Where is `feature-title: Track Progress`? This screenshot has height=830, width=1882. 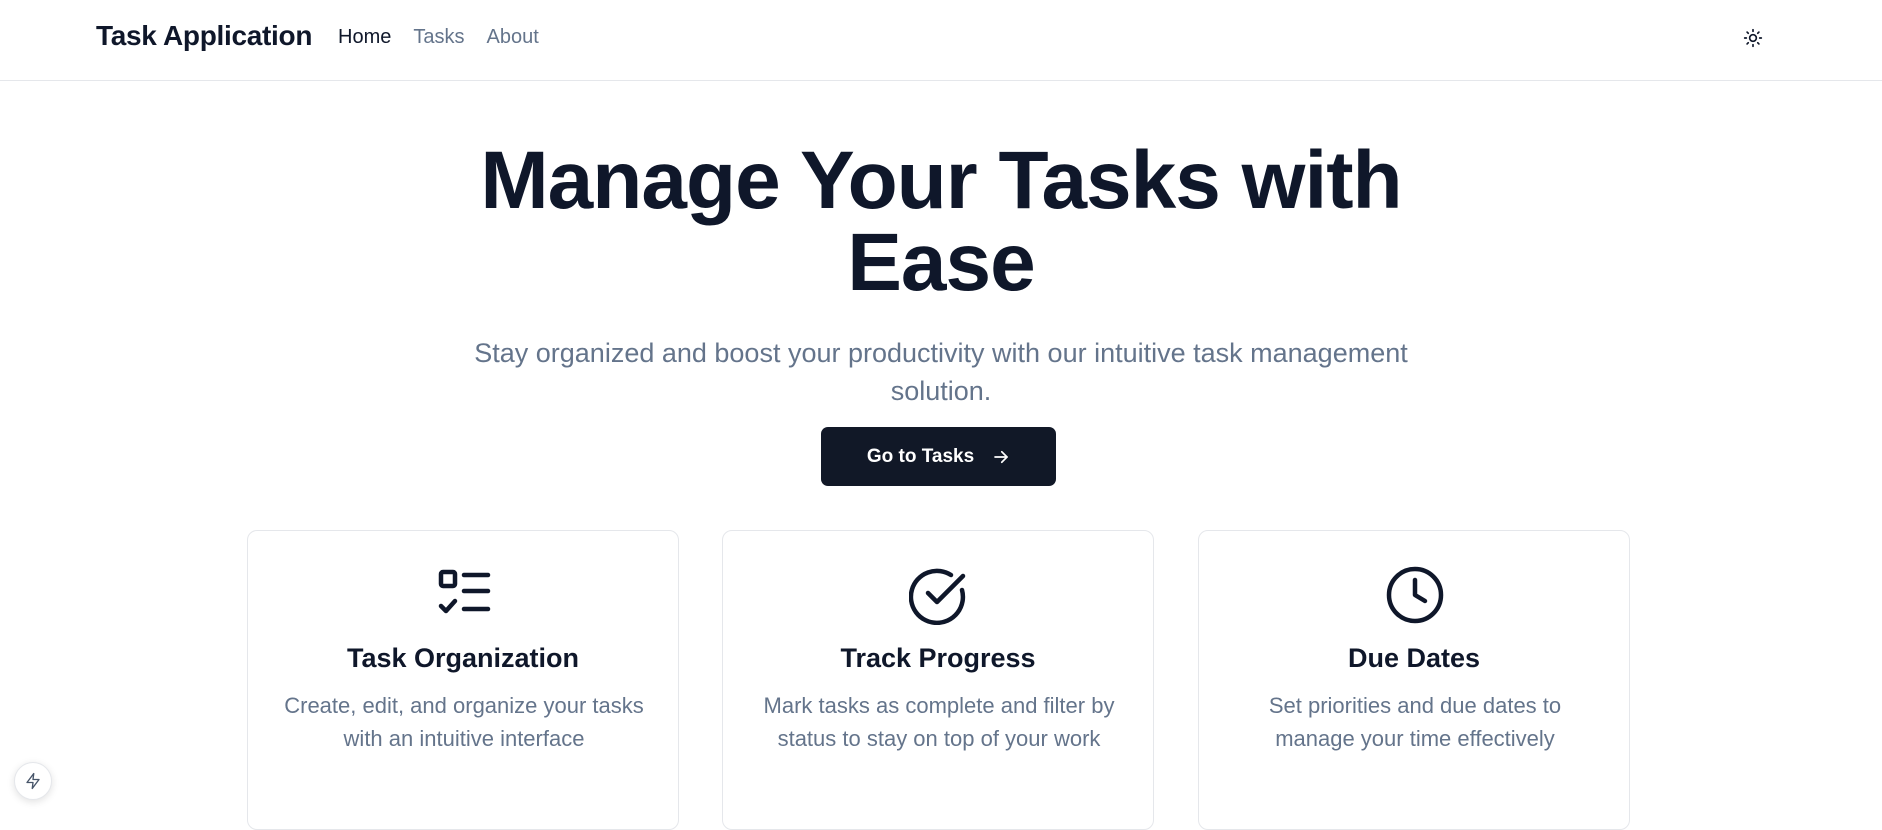 feature-title: Track Progress is located at coordinates (938, 658).